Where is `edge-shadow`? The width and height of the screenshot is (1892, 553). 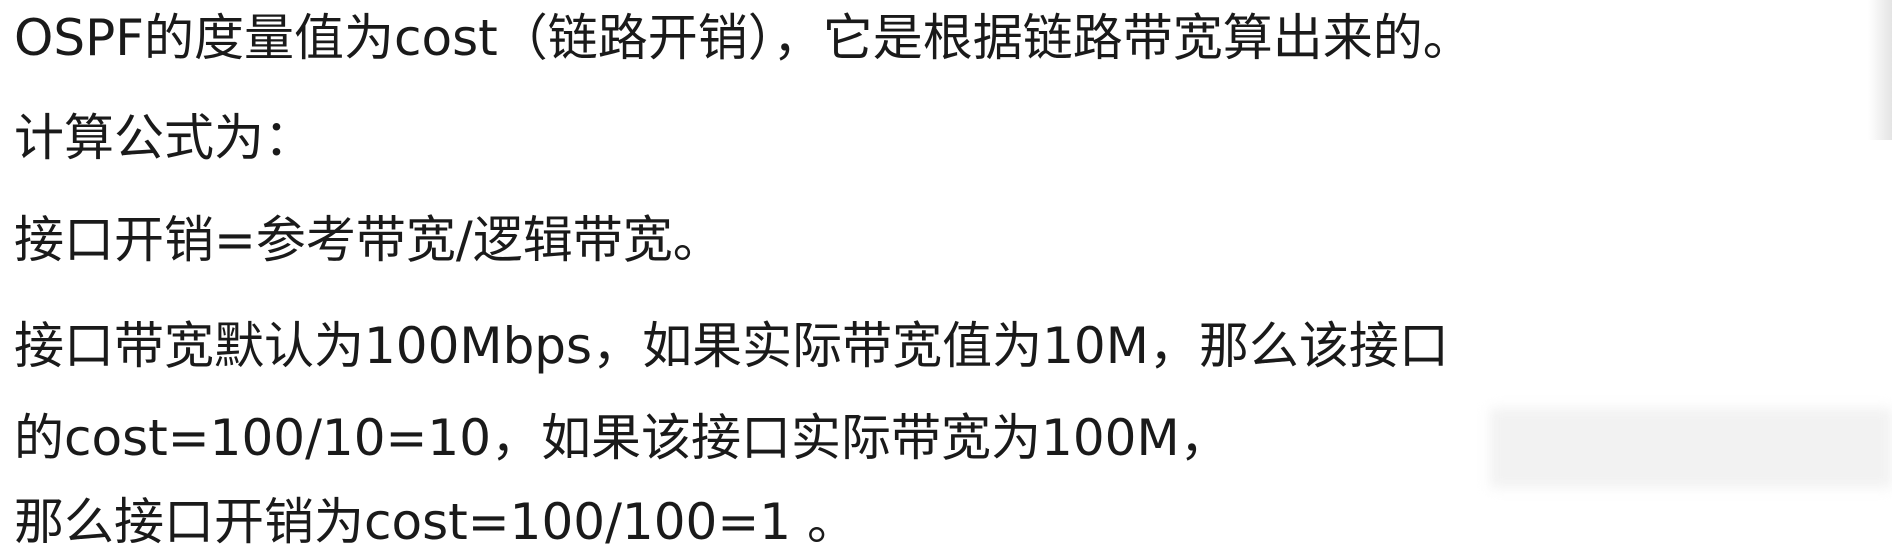 edge-shadow is located at coordinates (1880, 70).